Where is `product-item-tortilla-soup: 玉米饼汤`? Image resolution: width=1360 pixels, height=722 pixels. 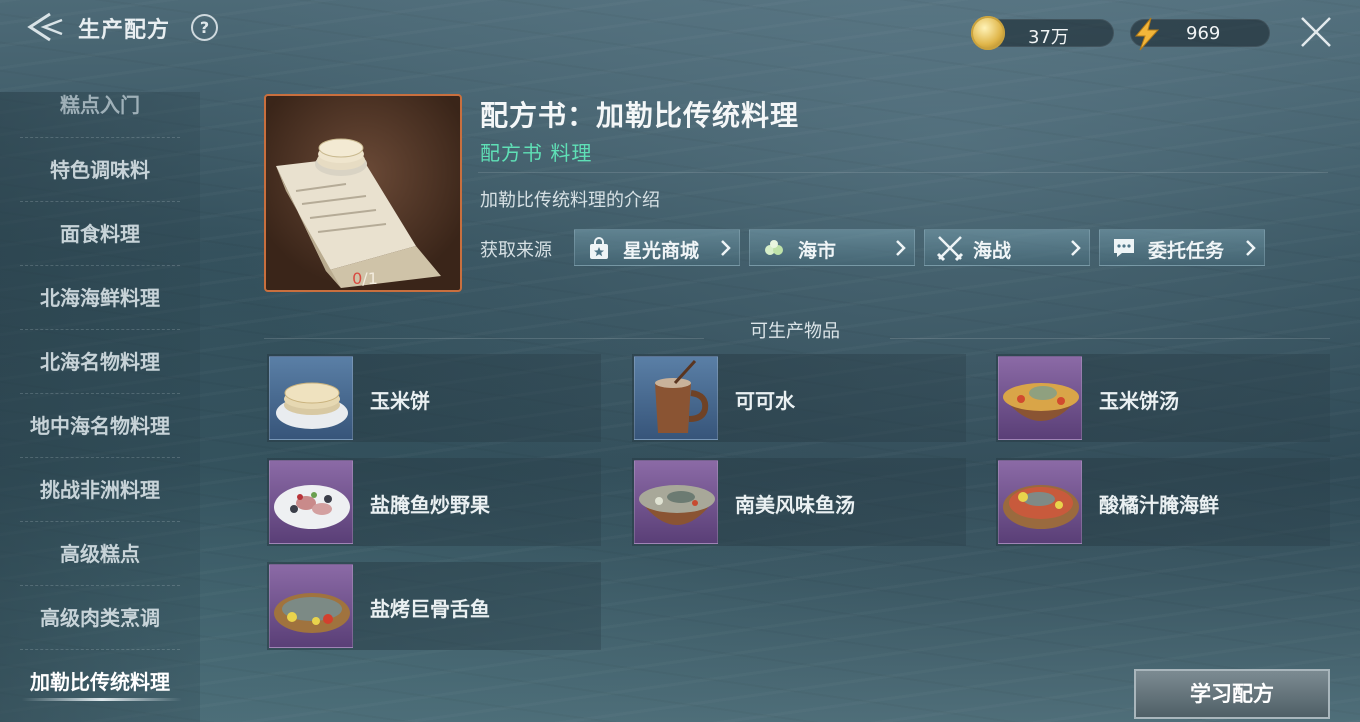
product-item-tortilla-soup: 玉米饼汤 is located at coordinates (1163, 398).